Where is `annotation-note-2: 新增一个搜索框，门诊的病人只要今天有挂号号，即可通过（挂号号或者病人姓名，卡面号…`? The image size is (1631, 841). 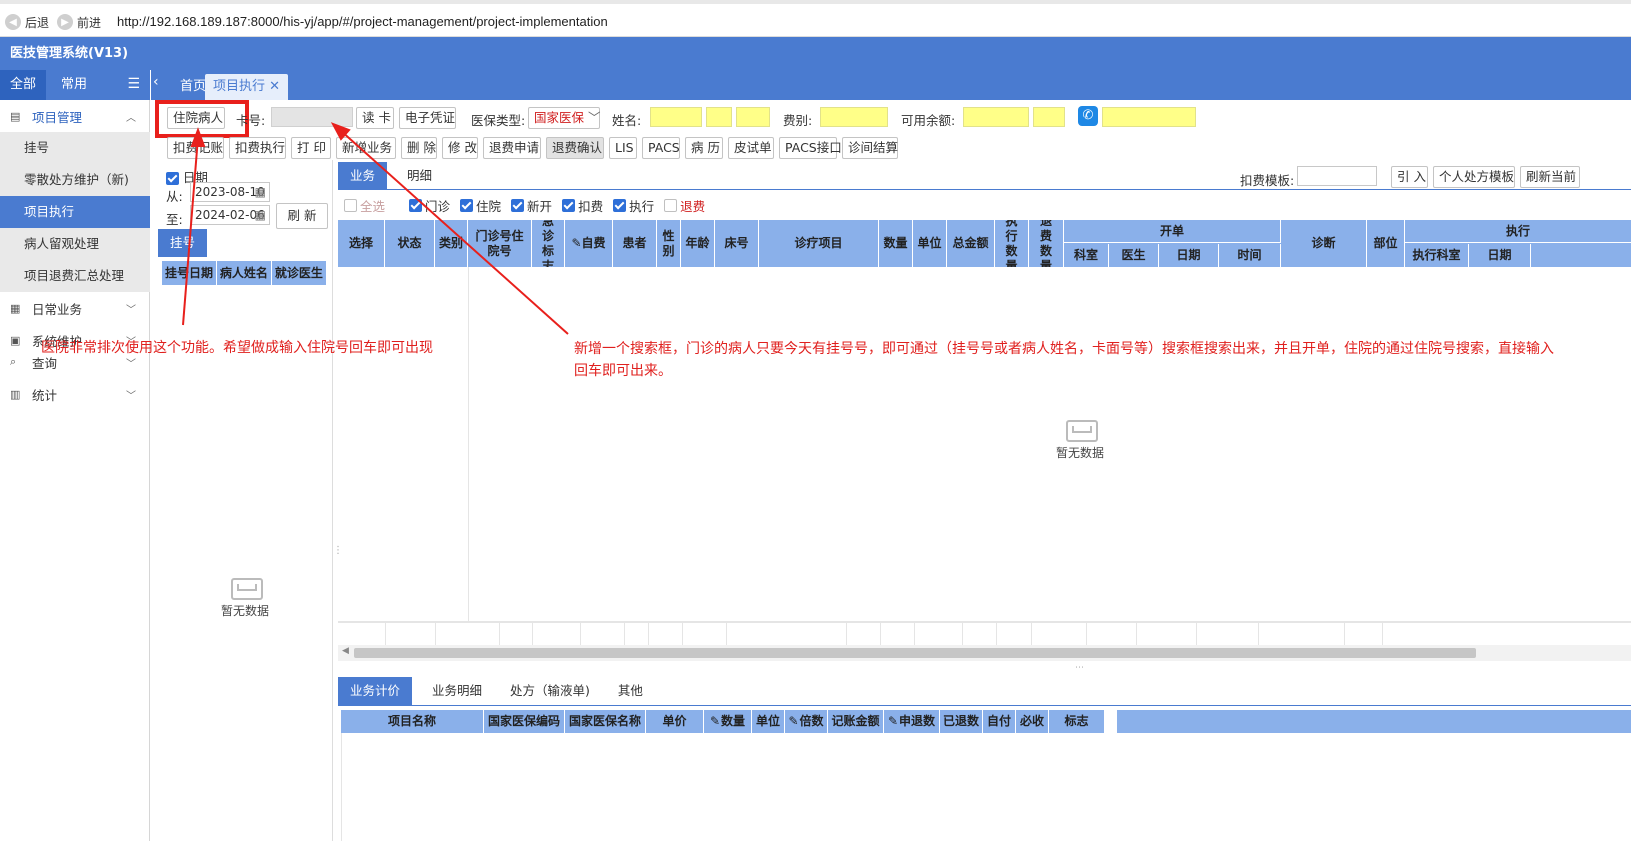 annotation-note-2: 新增一个搜索框，门诊的病人只要今天有挂号号，即可通过（挂号号或者病人姓名，卡面号… is located at coordinates (1064, 359).